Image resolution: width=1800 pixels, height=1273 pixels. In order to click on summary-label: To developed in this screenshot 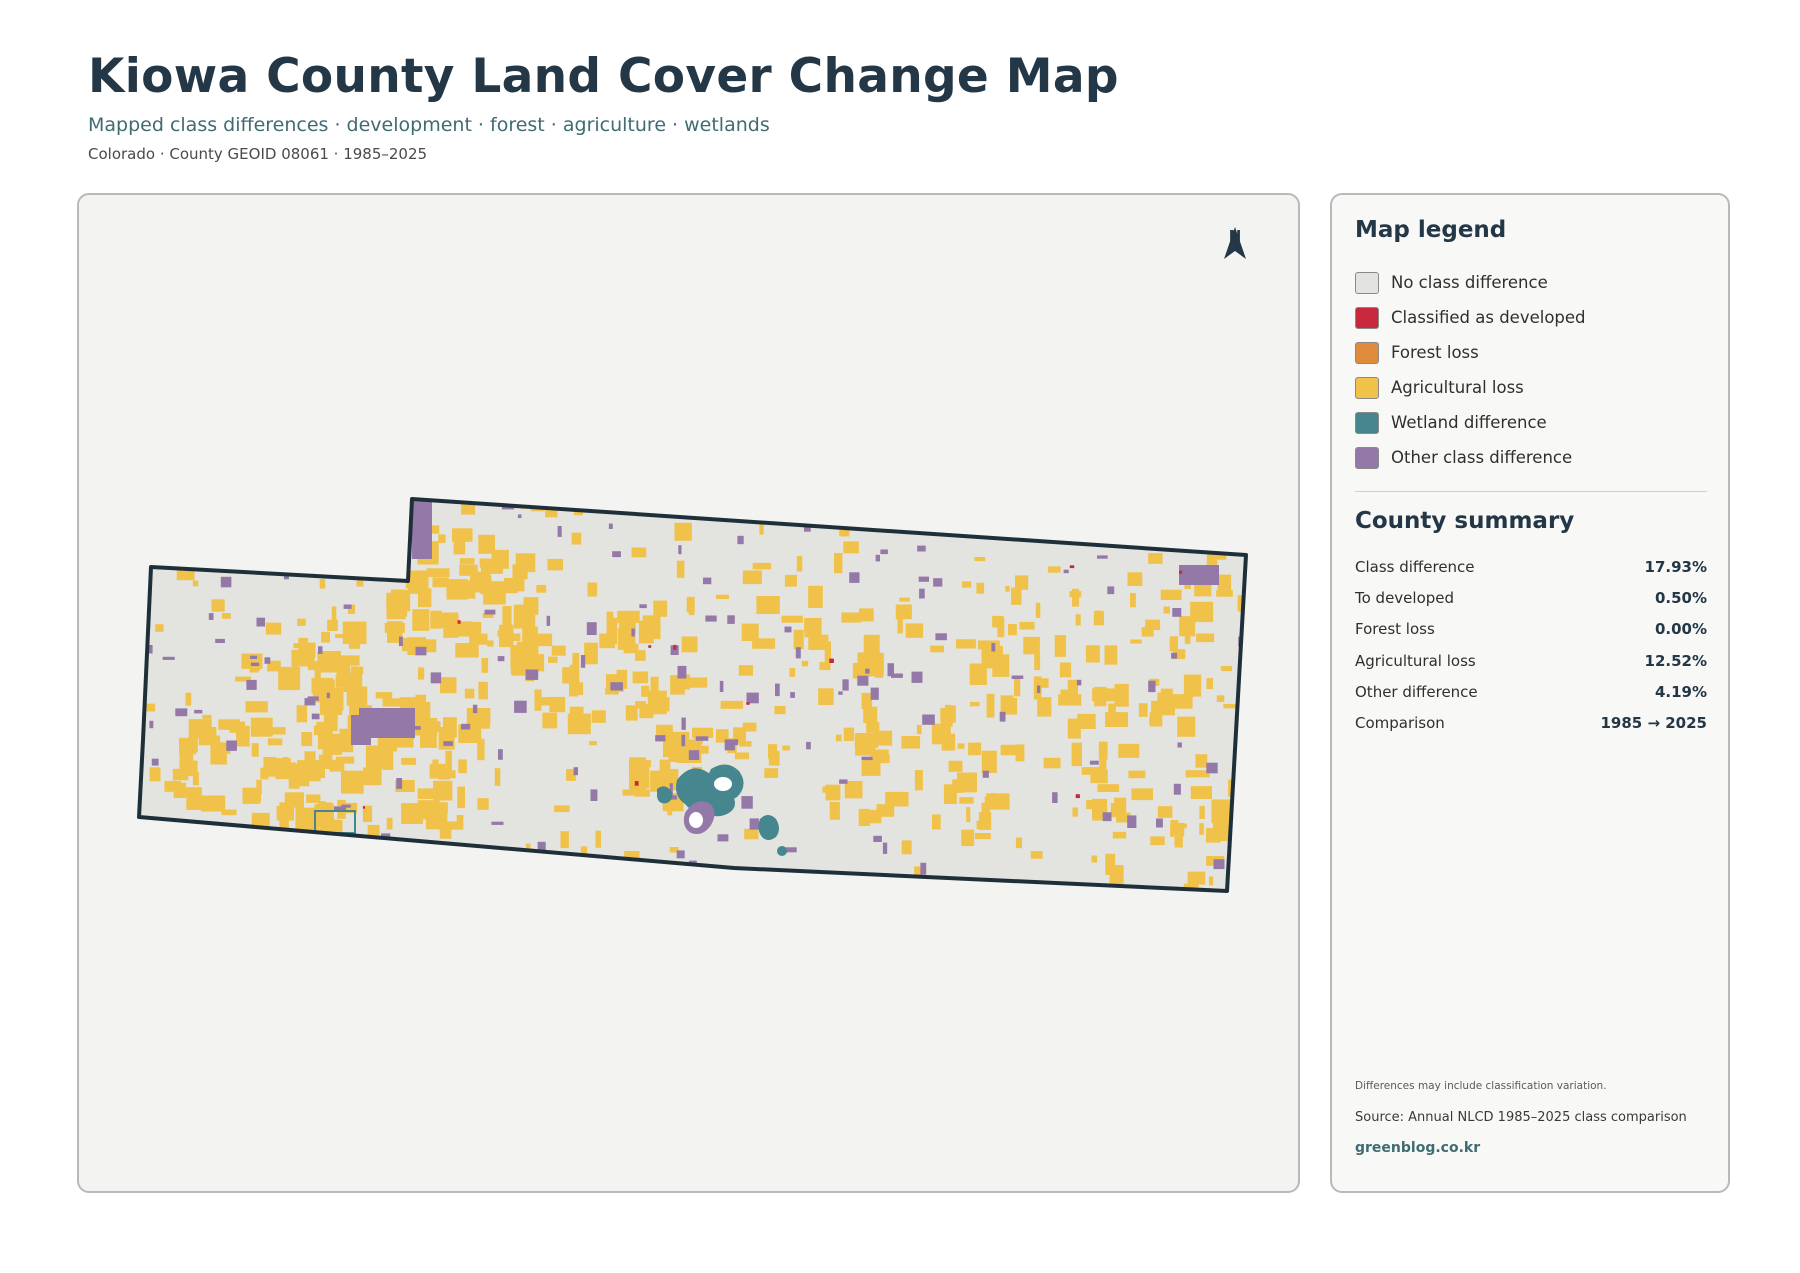, I will do `click(1405, 597)`.